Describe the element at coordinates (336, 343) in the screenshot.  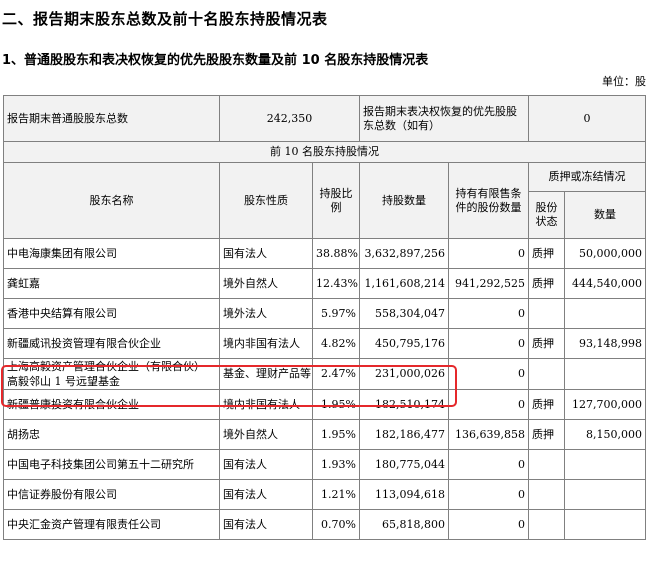
I see `holder-ratio: 4.82%` at that location.